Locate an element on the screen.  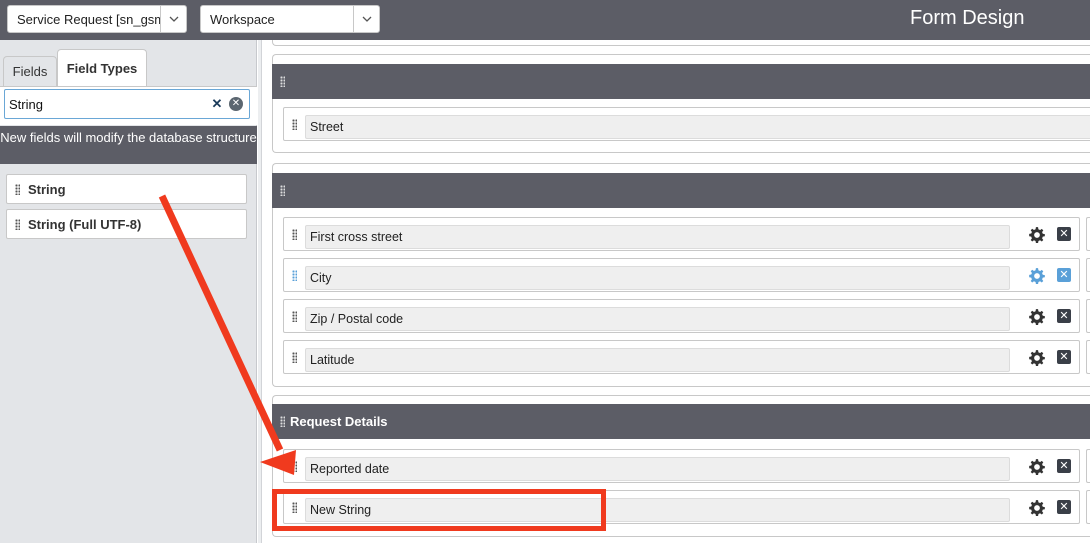
search-area: ✕ ✕ is located at coordinates (128, 106).